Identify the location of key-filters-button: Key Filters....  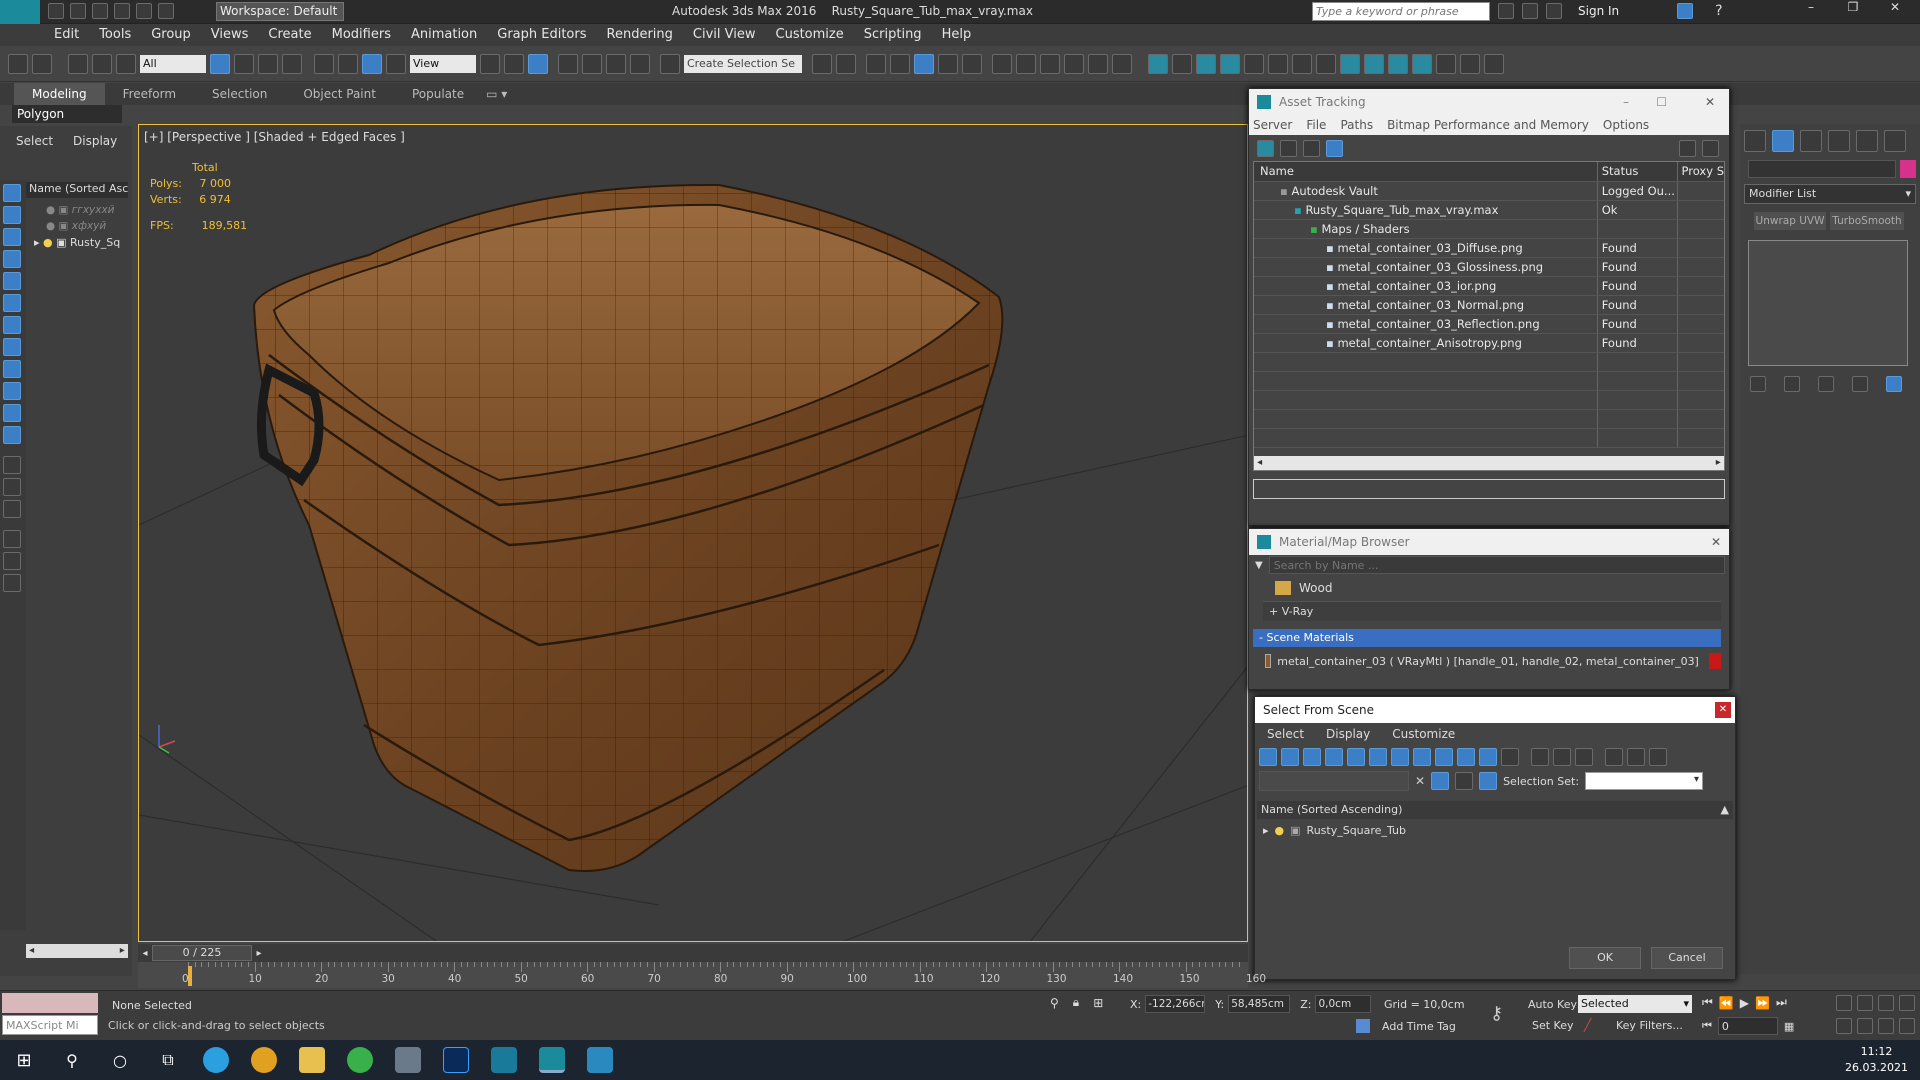
(1649, 1025).